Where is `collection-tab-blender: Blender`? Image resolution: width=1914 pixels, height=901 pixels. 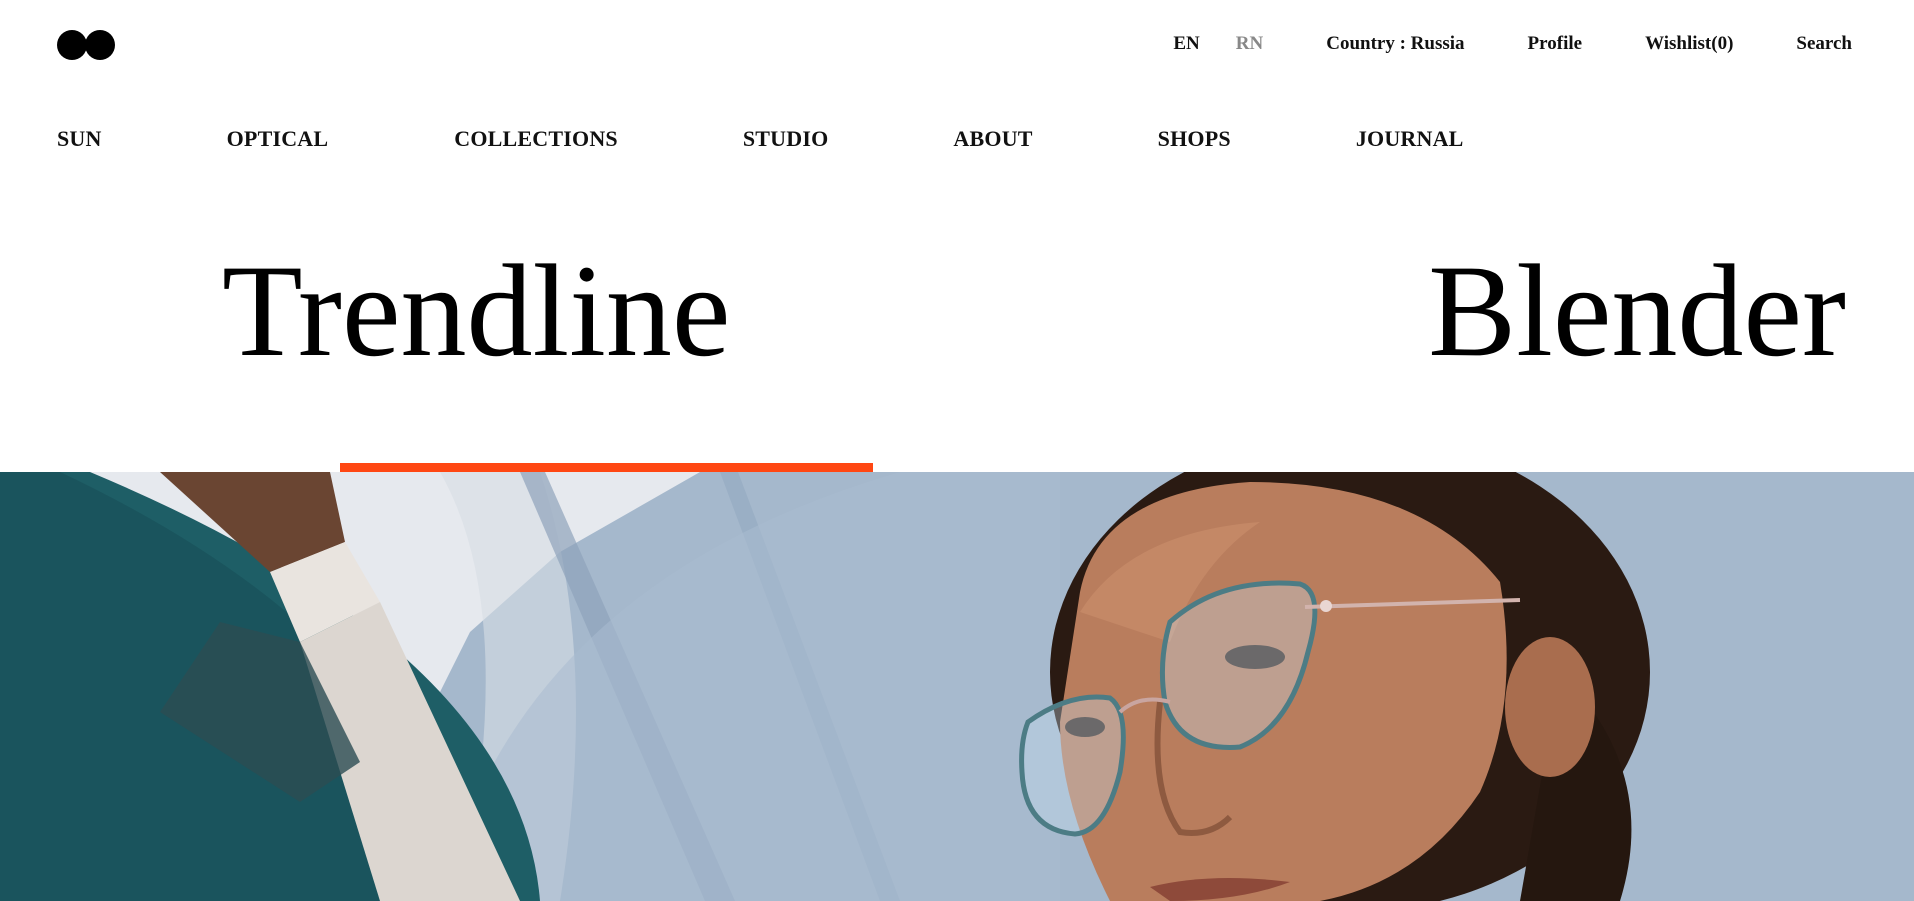 collection-tab-blender: Blender is located at coordinates (1637, 311).